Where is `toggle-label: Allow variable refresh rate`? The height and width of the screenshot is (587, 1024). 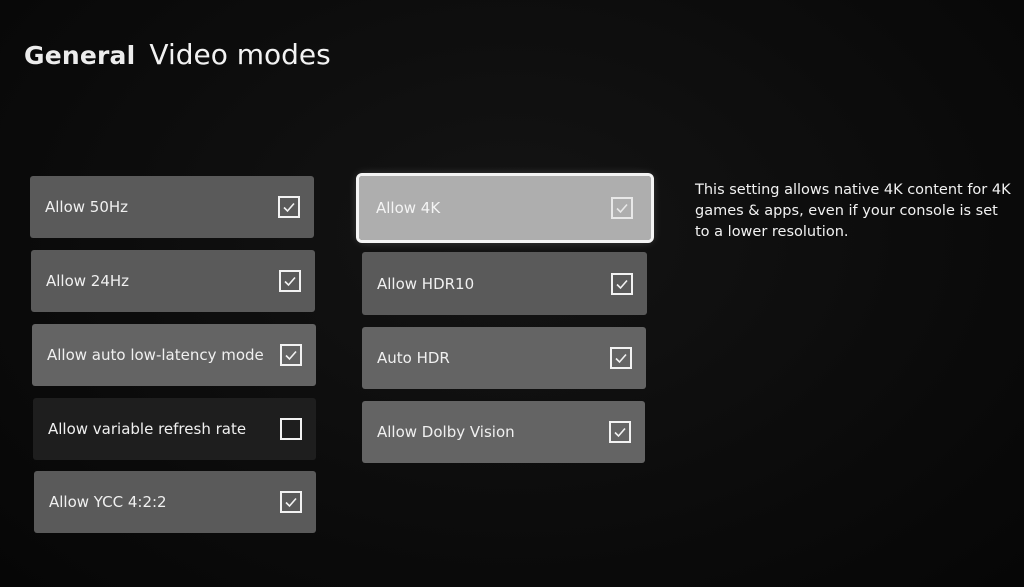
toggle-label: Allow variable refresh rate is located at coordinates (147, 429).